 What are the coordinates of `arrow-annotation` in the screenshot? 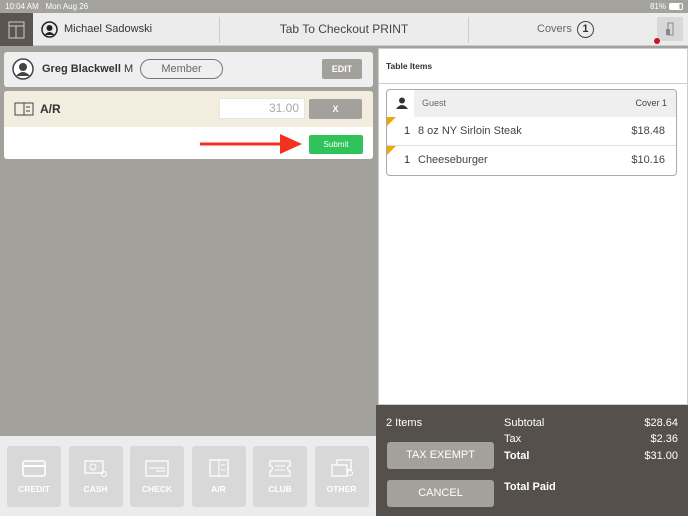 It's located at (251, 144).